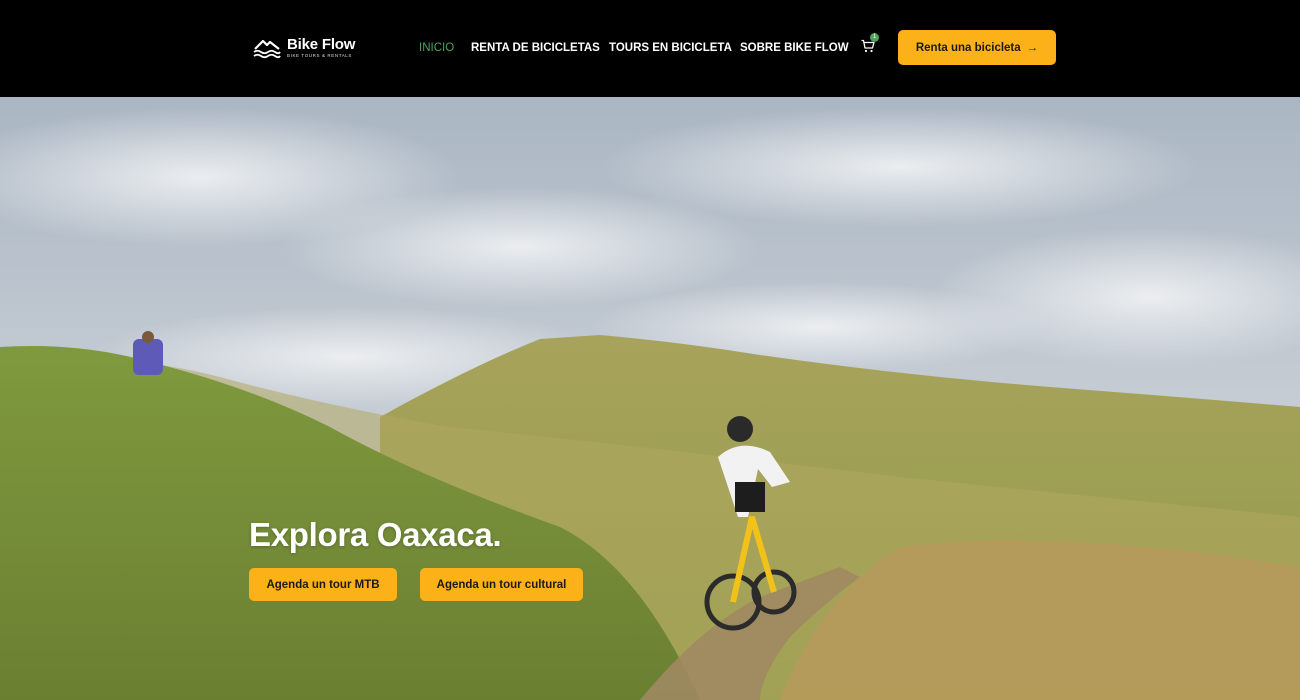  Describe the element at coordinates (436, 48) in the screenshot. I see `nav-item-inicio: INICIO` at that location.